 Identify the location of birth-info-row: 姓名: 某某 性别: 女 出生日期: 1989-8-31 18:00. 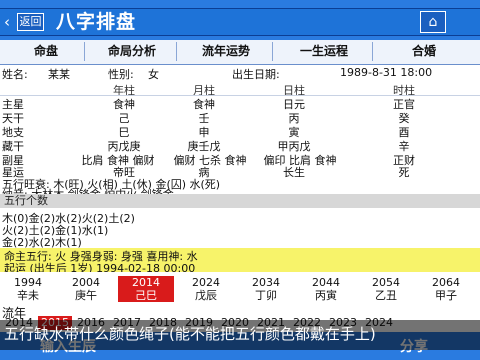
(240, 74).